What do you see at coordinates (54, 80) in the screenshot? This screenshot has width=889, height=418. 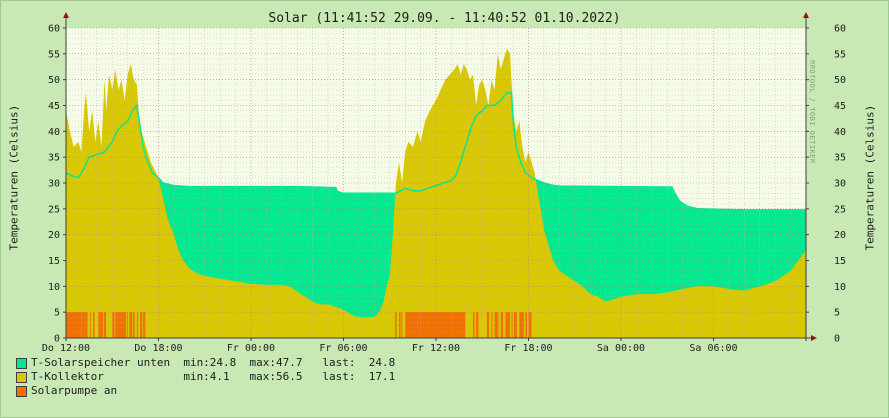 I see `y-tick-label-left: 50` at bounding box center [54, 80].